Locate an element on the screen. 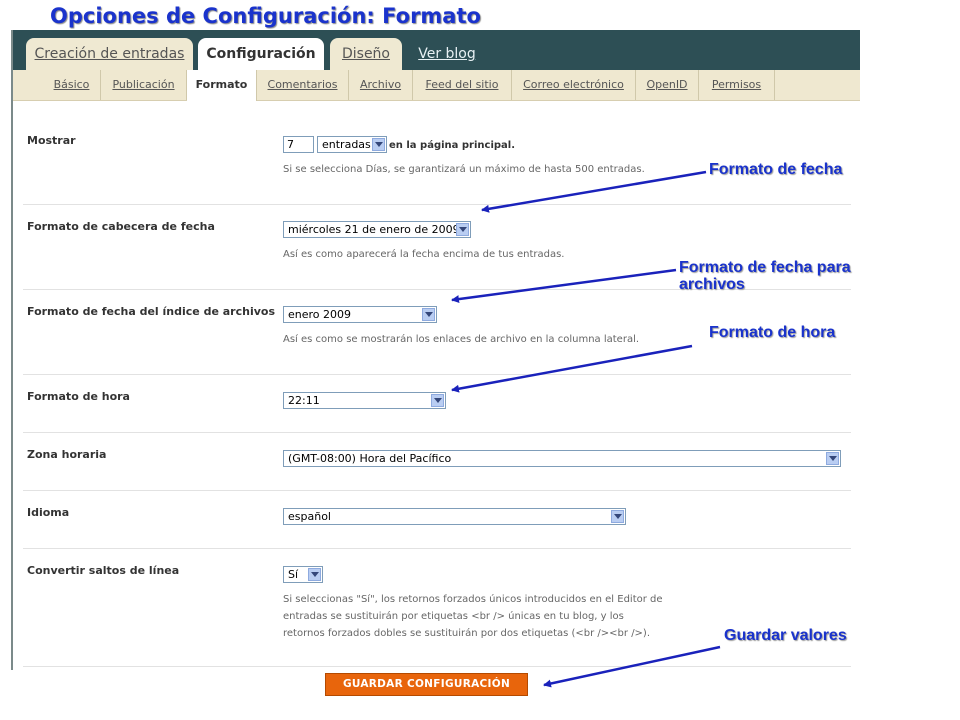 The image size is (960, 720). header-date-format-value: miércoles 21 de enero de 2009 is located at coordinates (374, 229).